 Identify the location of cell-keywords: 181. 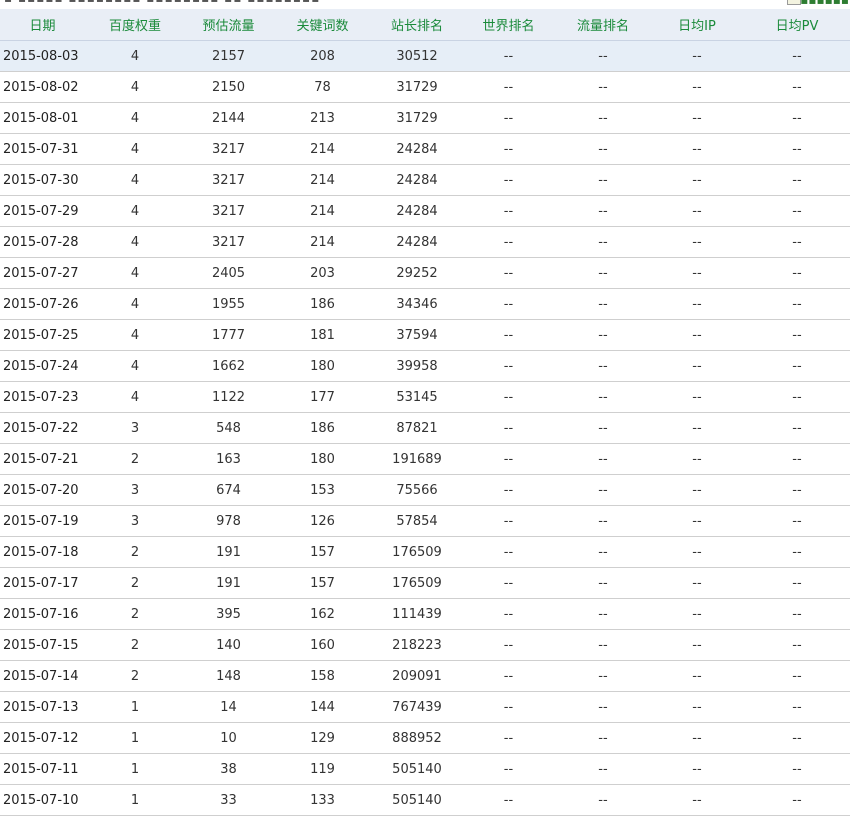
(322, 335).